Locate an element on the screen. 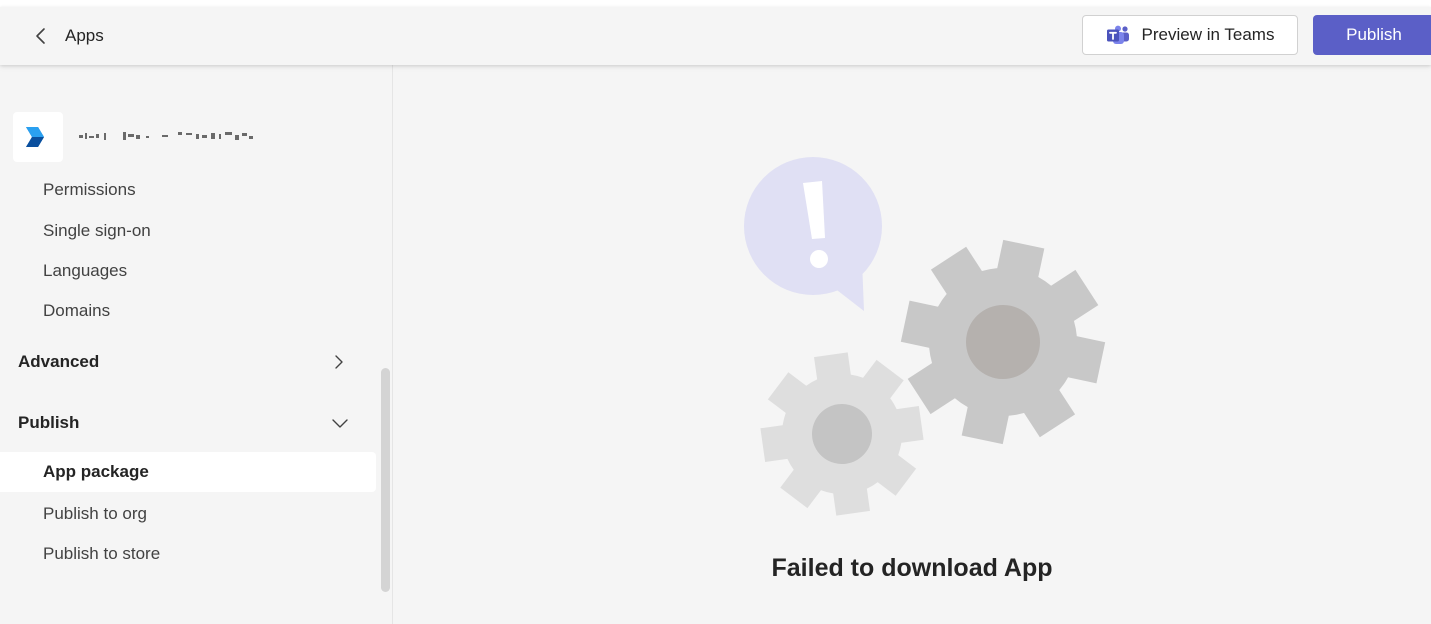  sidebar-scrollbar is located at coordinates (385, 480).